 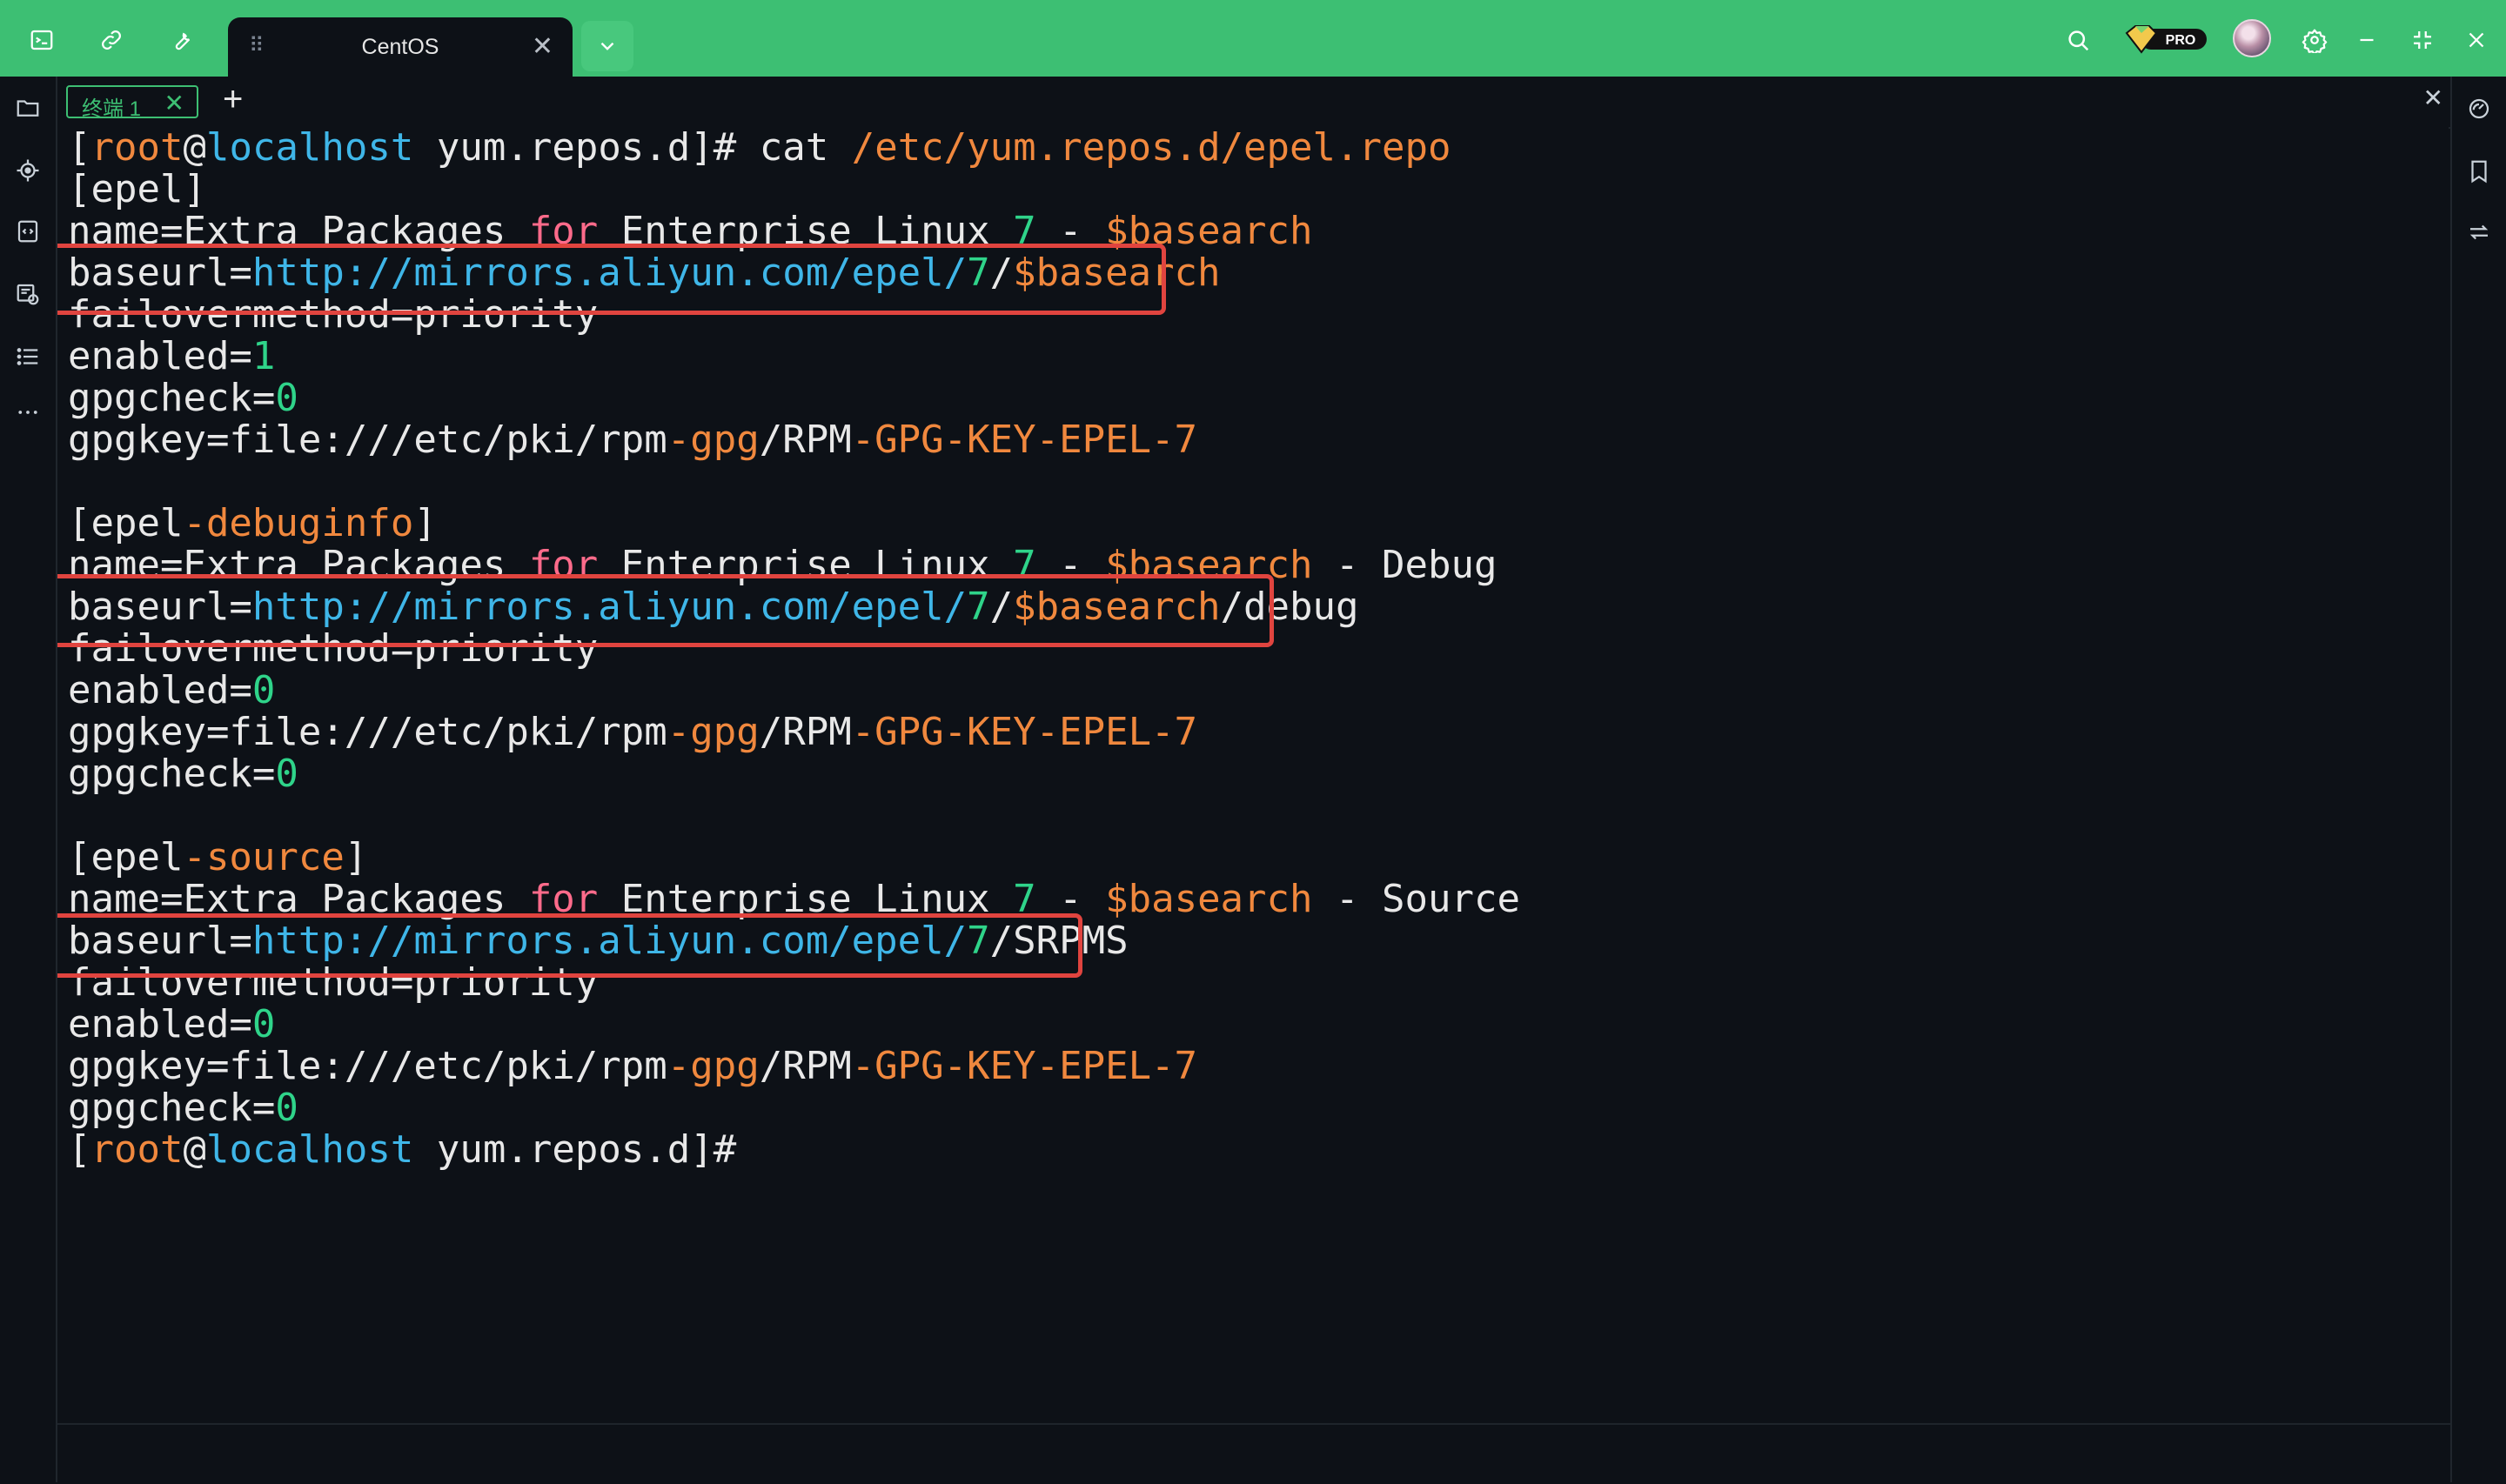 I want to click on session-tab-centos: ⠿ CentOS ✕, so click(x=401, y=47).